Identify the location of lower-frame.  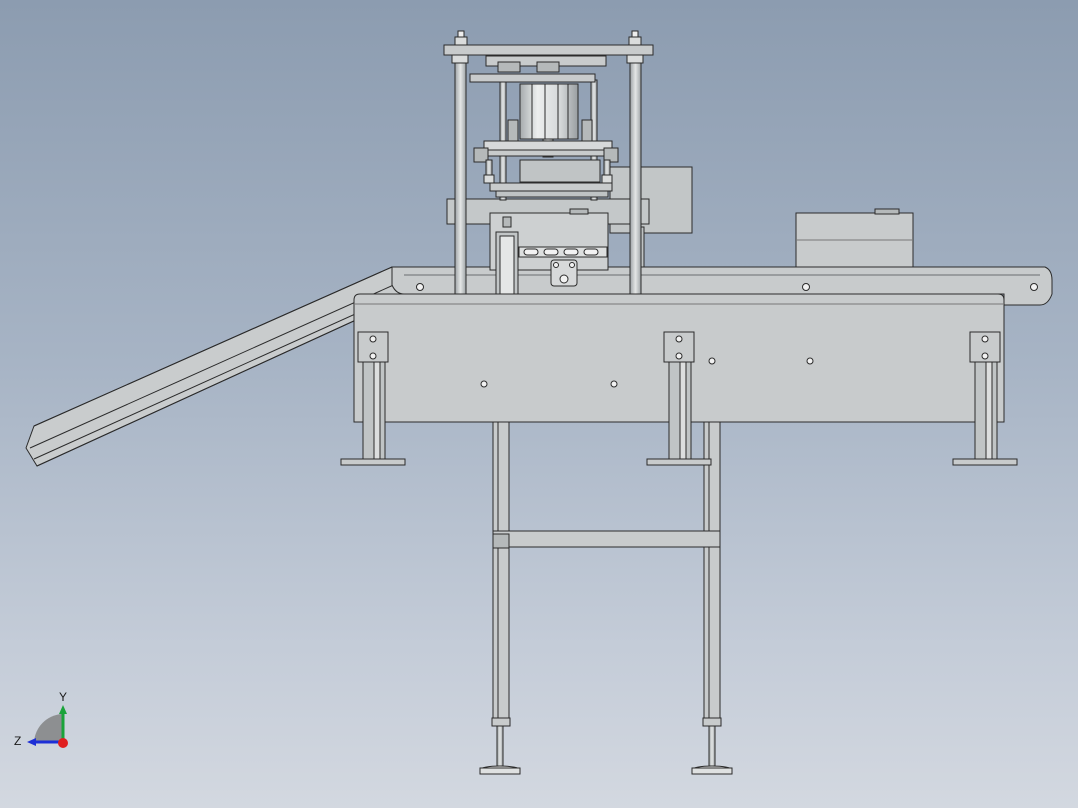
(606, 598).